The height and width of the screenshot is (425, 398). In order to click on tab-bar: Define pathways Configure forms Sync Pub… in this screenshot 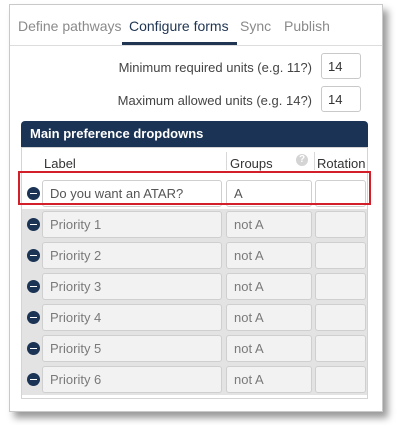, I will do `click(196, 25)`.